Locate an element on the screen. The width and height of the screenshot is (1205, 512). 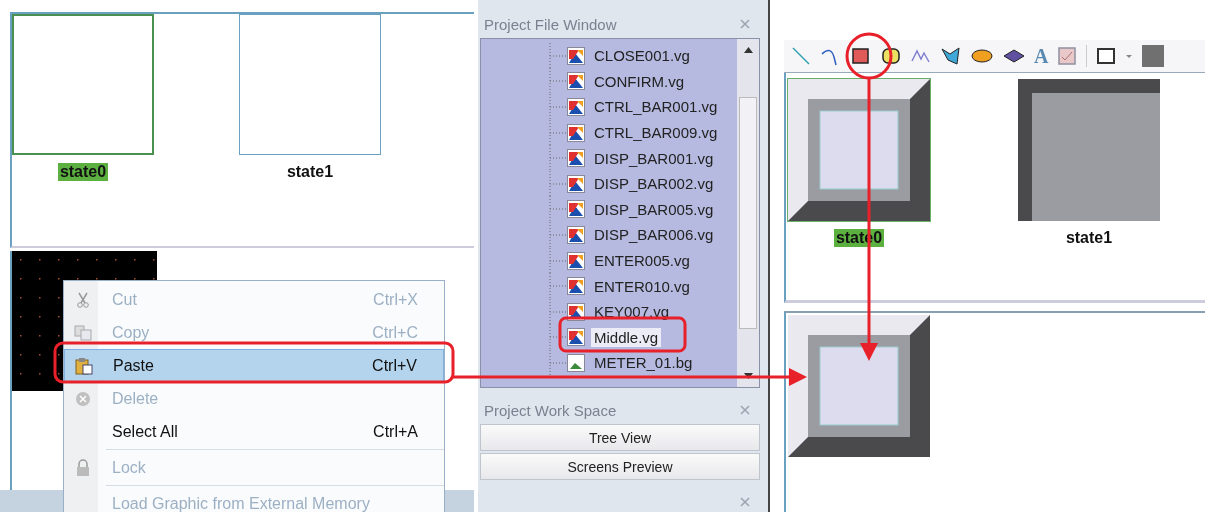
menu-item: Select All Ctrl+A is located at coordinates (254, 431).